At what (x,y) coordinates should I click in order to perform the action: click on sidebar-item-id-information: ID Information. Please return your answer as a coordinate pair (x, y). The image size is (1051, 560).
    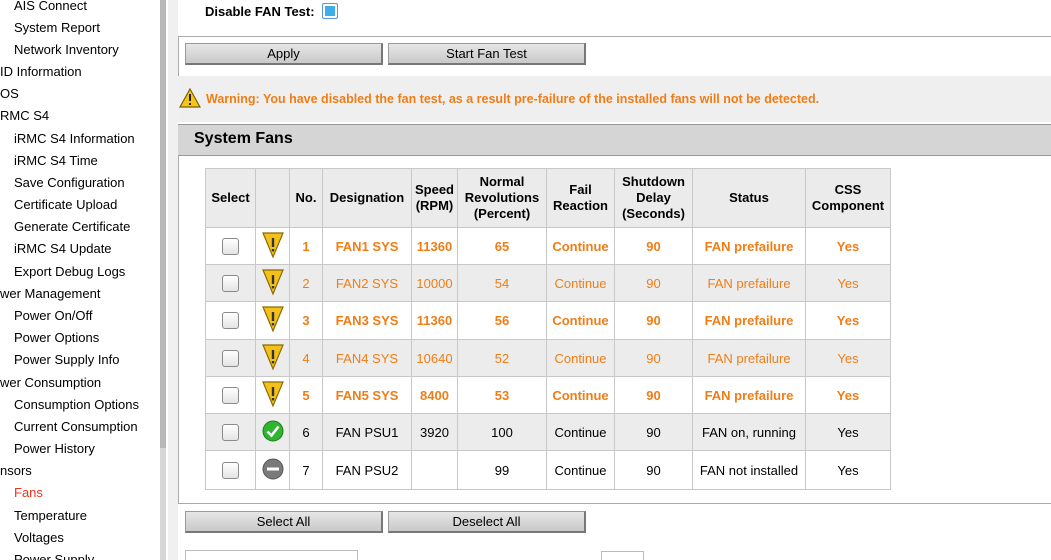
    Looking at the image, I should click on (41, 71).